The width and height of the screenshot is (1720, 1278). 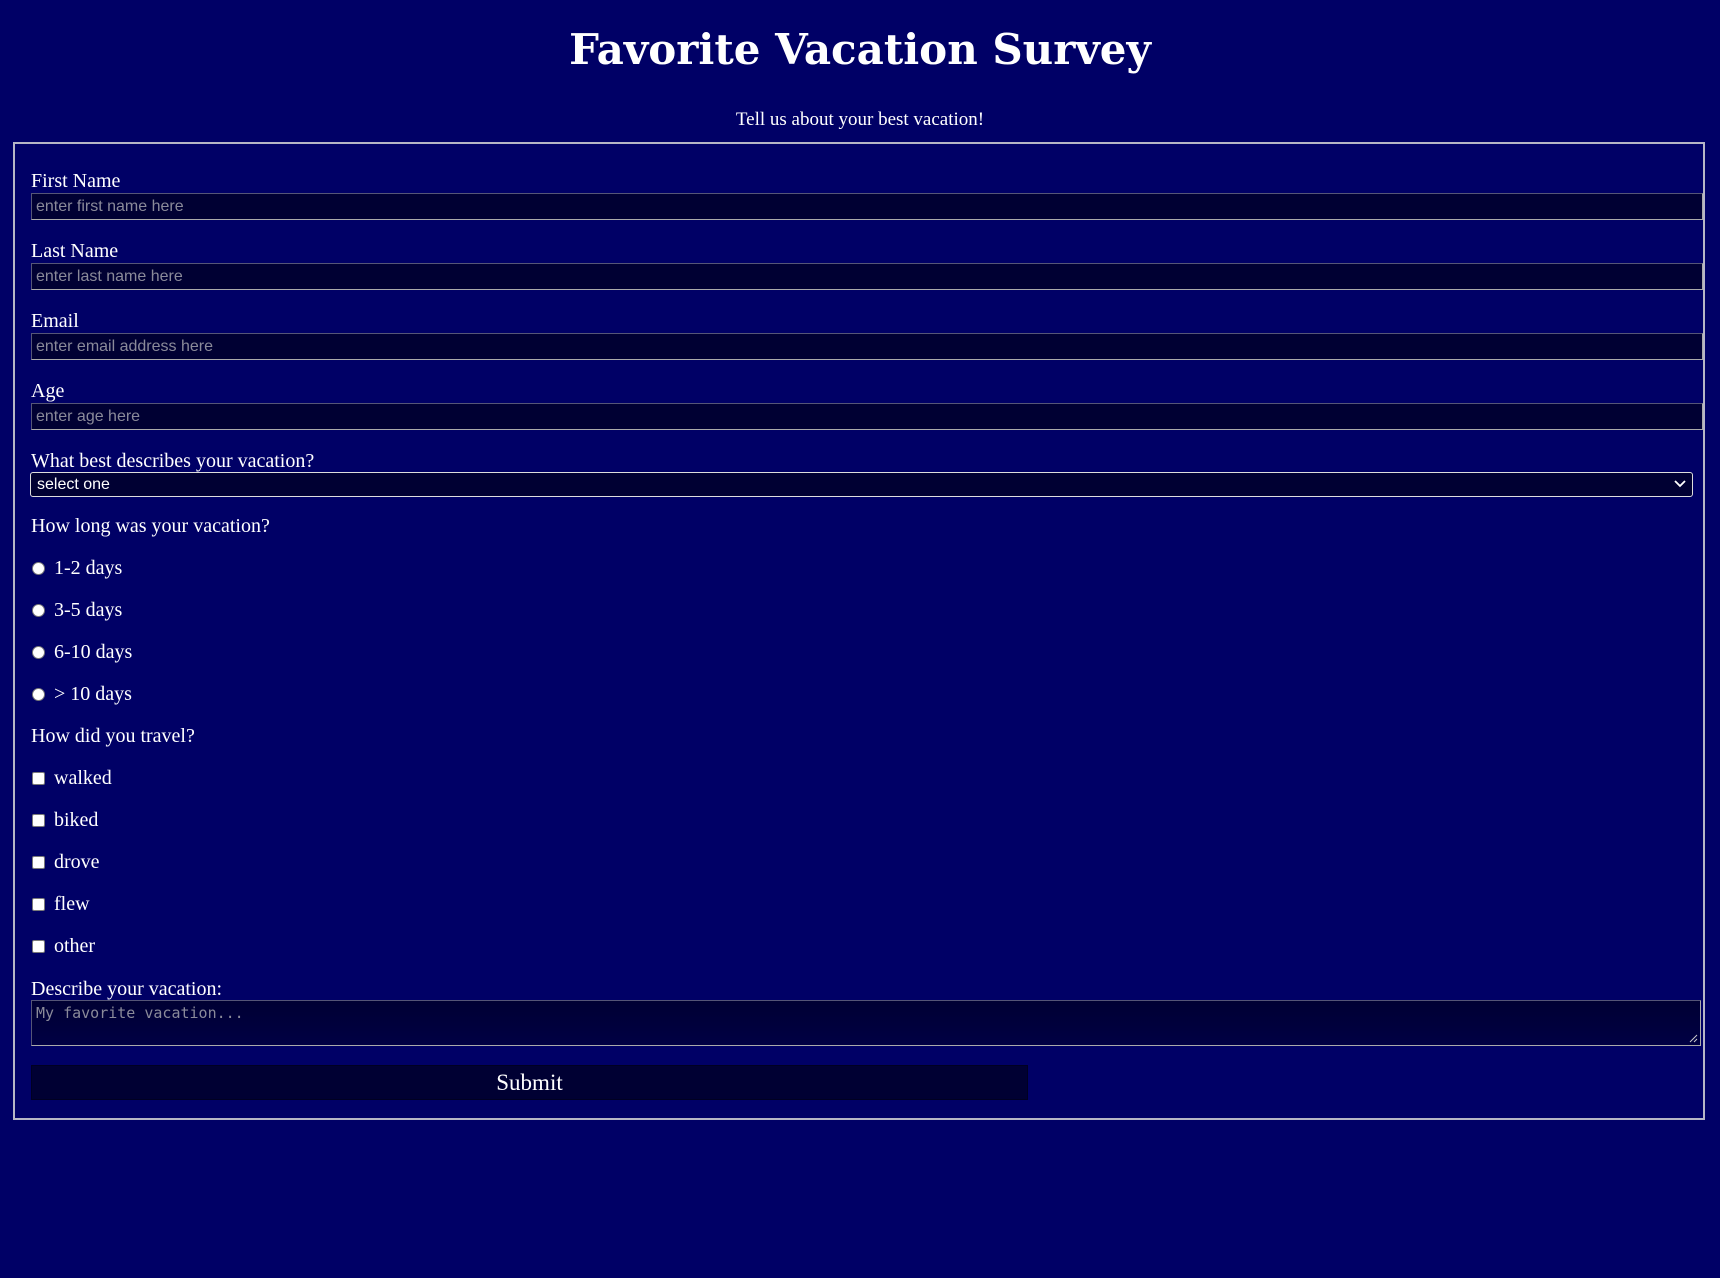 What do you see at coordinates (77, 862) in the screenshot?
I see `travel-option-label: drove` at bounding box center [77, 862].